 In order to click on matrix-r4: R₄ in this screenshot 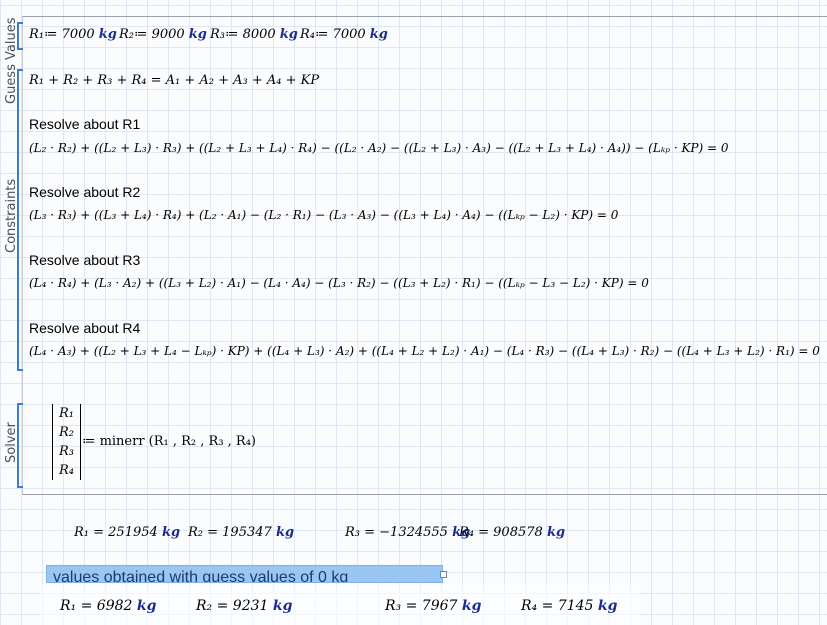, I will do `click(66, 470)`.